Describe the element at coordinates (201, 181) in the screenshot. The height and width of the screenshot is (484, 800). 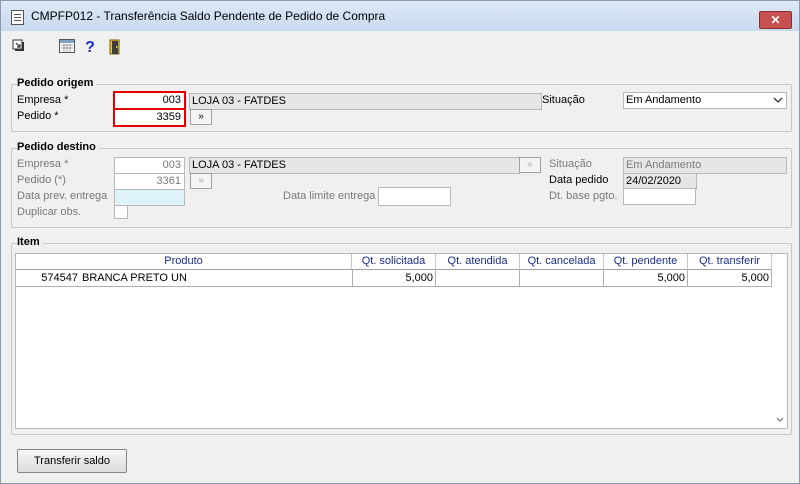
I see `destino-pedido-lookup-button: »` at that location.